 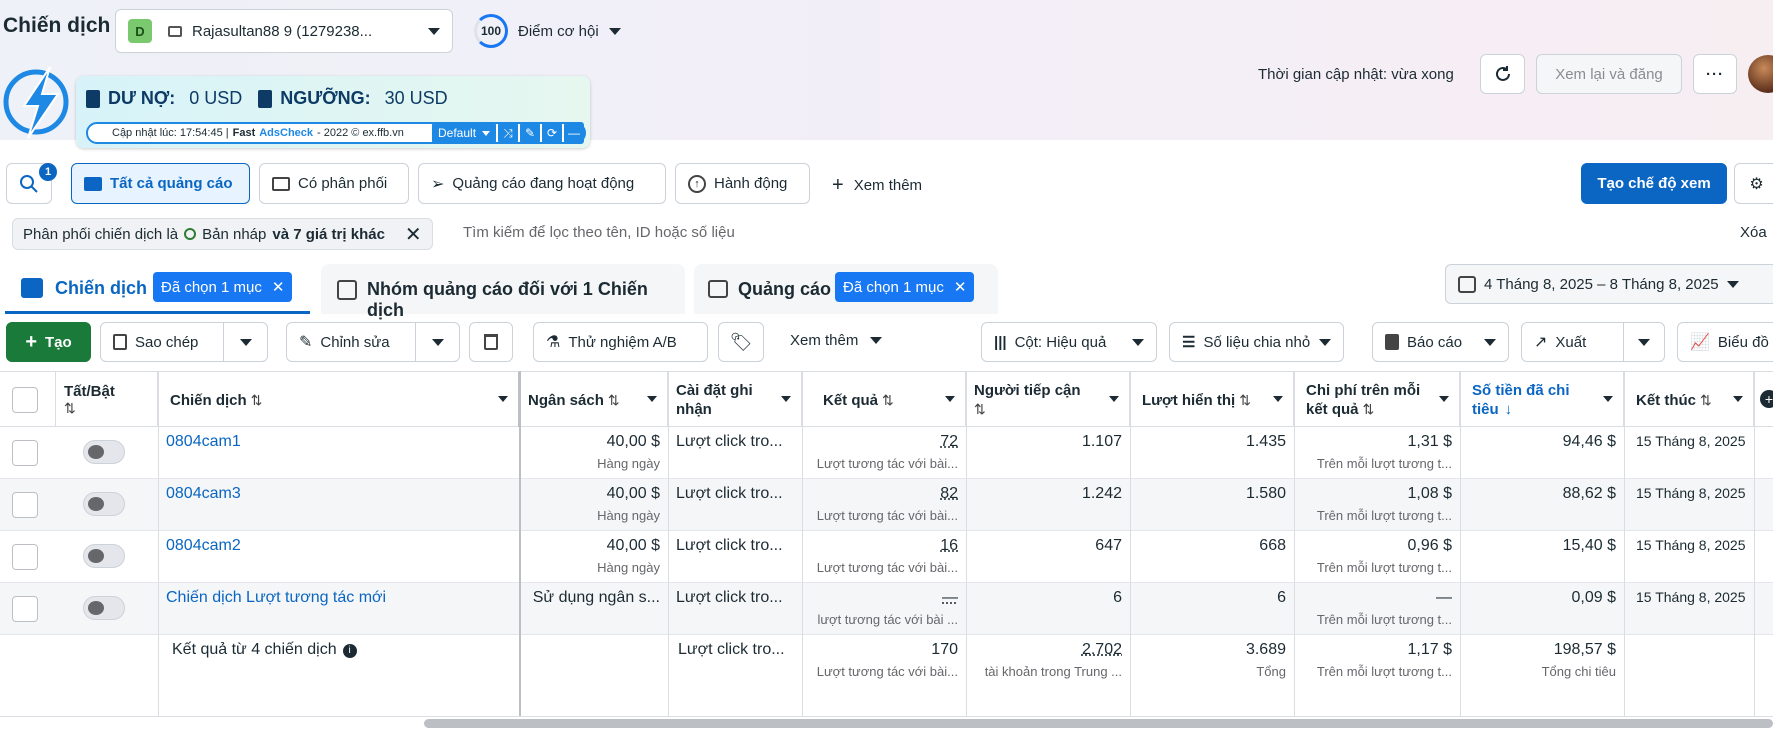 I want to click on col-cost-per-result: Chi phí trên mỗi kết quả ⇅, so click(x=1377, y=400).